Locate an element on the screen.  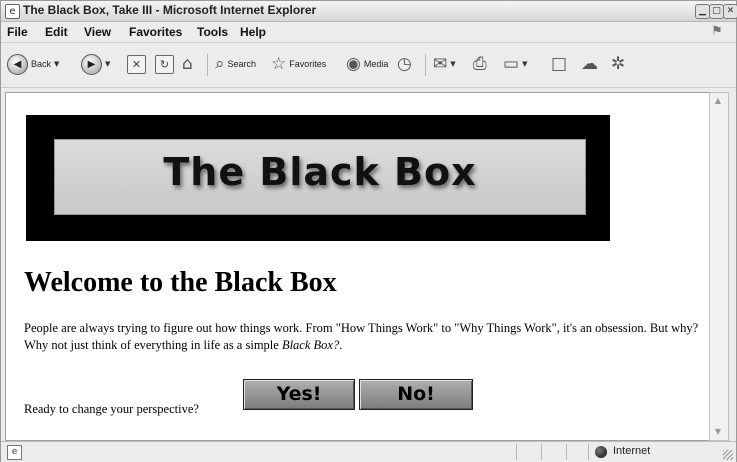
home-icon: ⌂ is located at coordinates (187, 63).